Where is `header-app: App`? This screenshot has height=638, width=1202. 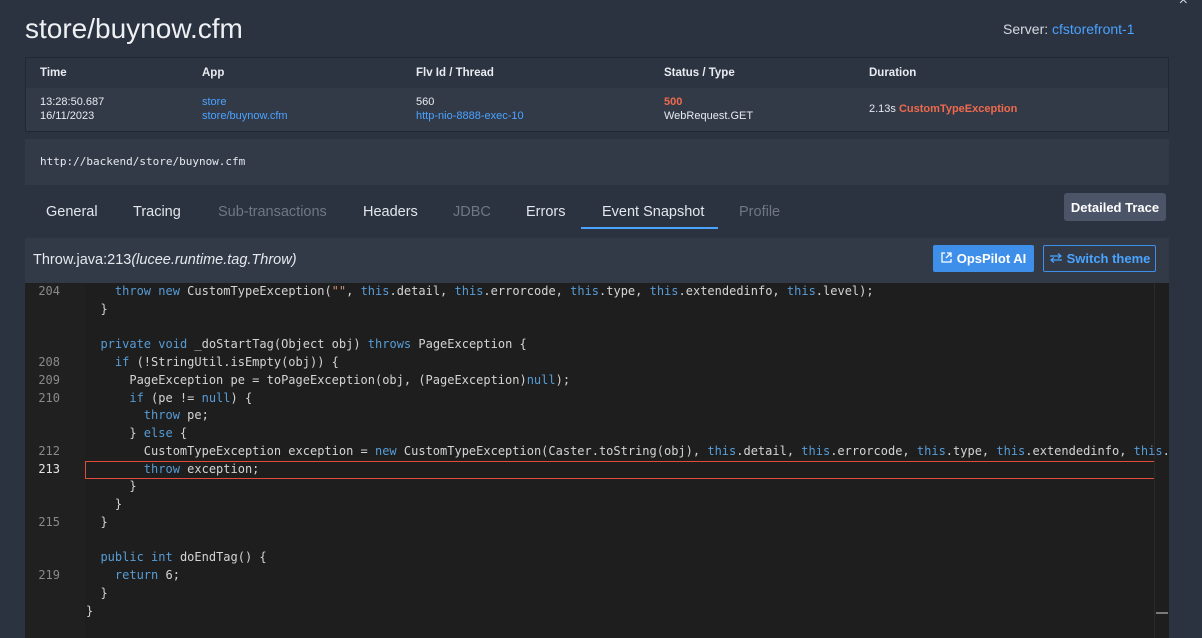 header-app: App is located at coordinates (213, 73).